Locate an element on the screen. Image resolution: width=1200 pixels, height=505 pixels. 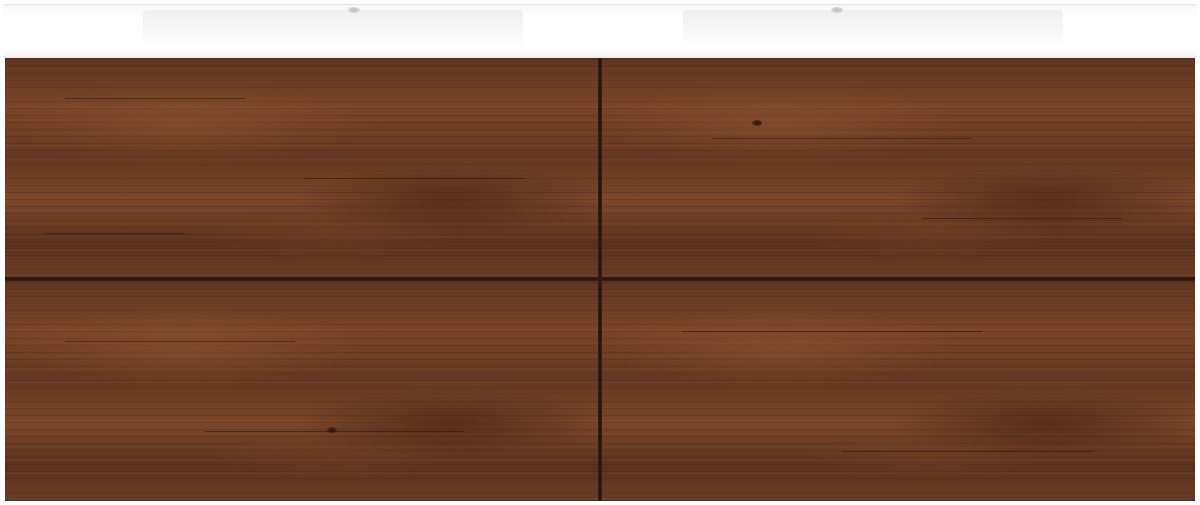
left-tap-hole is located at coordinates (354, 10).